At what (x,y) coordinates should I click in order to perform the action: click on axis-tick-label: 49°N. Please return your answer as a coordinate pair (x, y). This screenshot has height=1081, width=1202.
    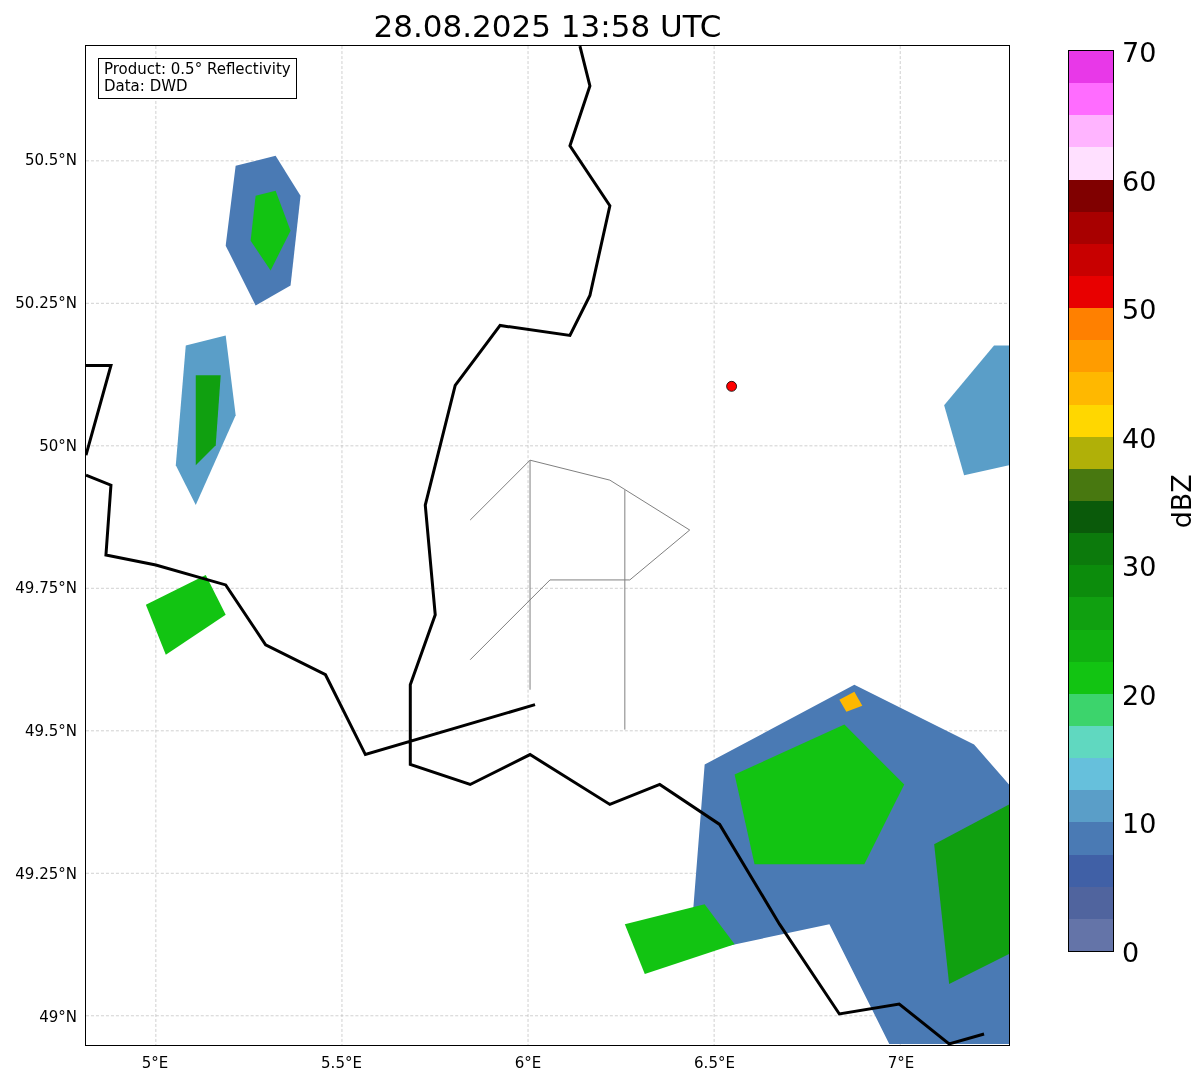
    Looking at the image, I should click on (58, 1017).